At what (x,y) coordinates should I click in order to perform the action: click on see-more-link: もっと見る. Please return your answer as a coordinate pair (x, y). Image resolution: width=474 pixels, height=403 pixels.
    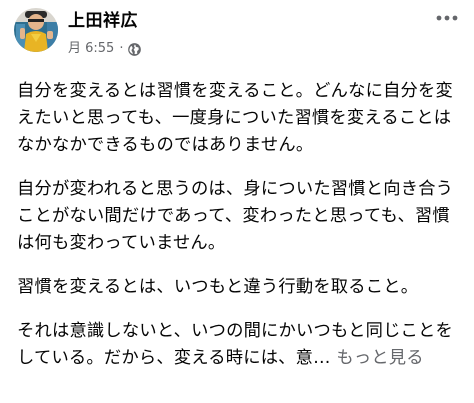
    Looking at the image, I should click on (379, 358).